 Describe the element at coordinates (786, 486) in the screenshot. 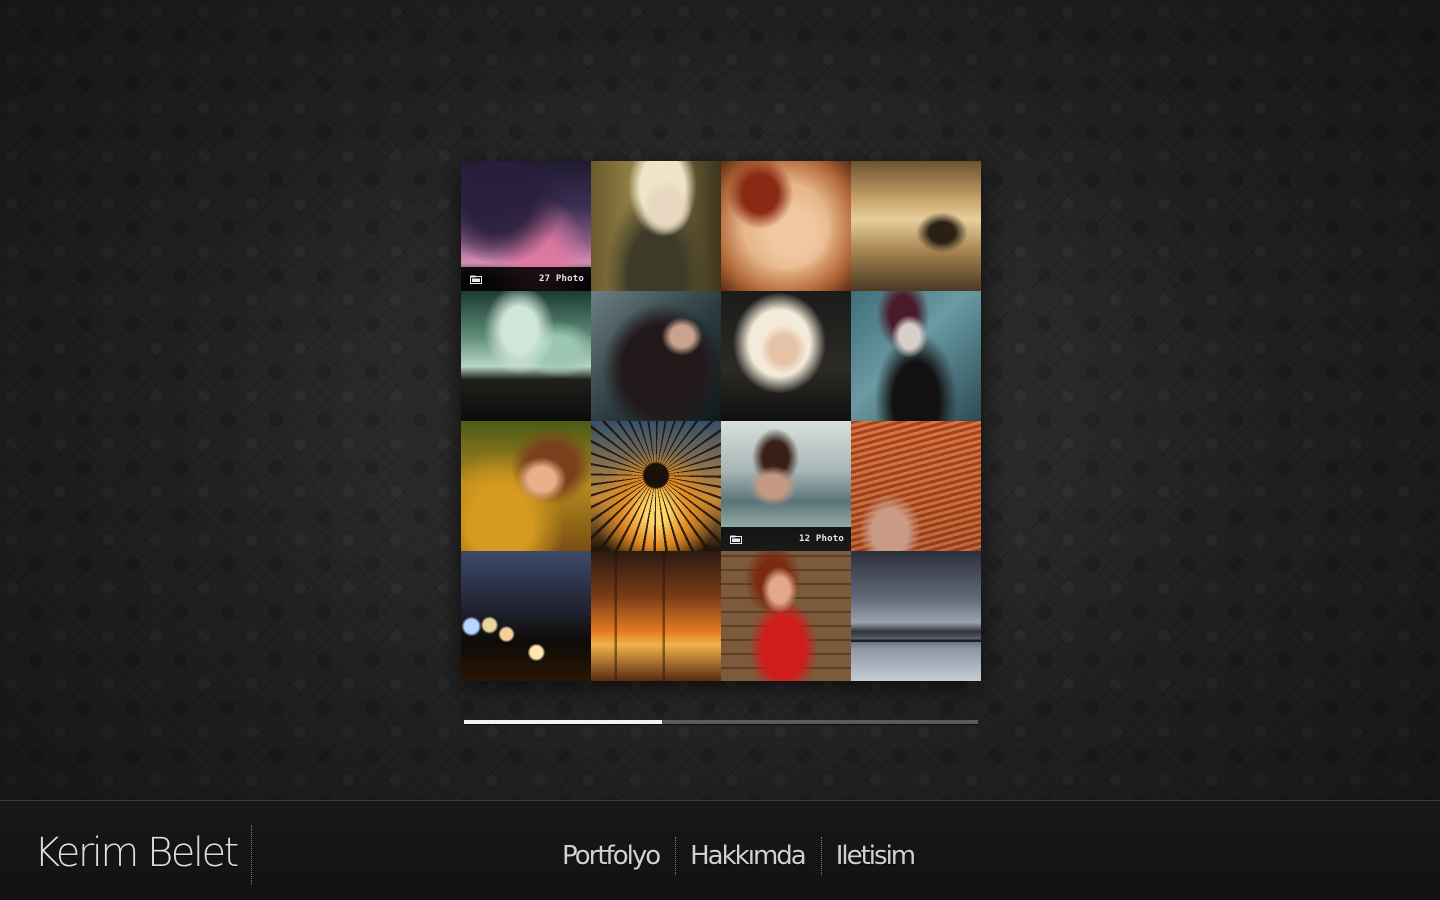

I see `photo-tile: 12 Photo` at that location.